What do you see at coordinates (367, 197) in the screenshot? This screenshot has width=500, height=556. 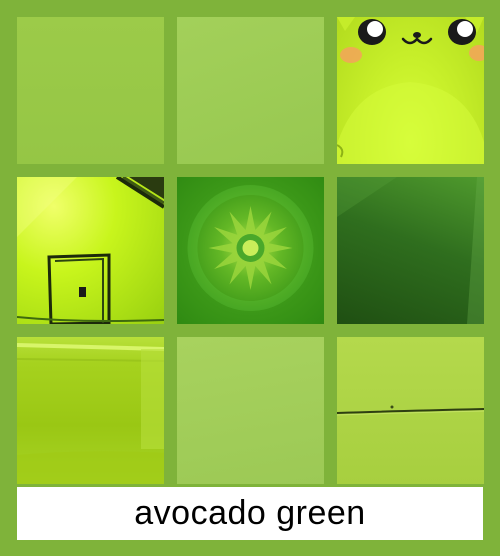 I see `canvas-corner-light` at bounding box center [367, 197].